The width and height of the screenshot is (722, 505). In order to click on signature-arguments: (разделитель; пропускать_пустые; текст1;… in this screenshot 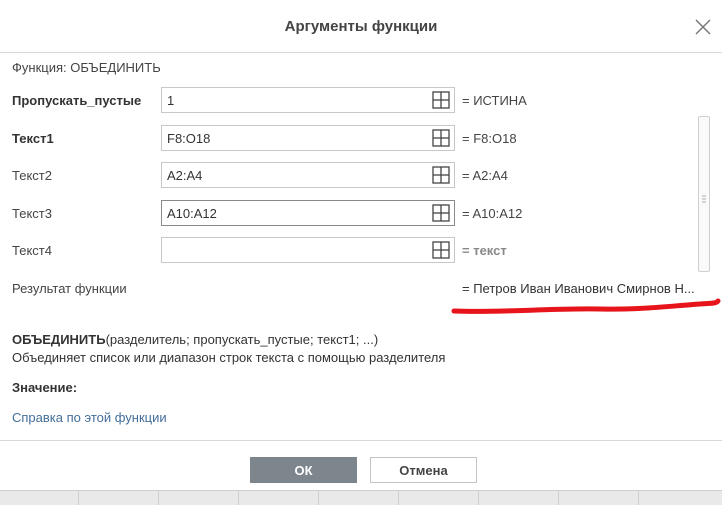, I will do `click(242, 339)`.